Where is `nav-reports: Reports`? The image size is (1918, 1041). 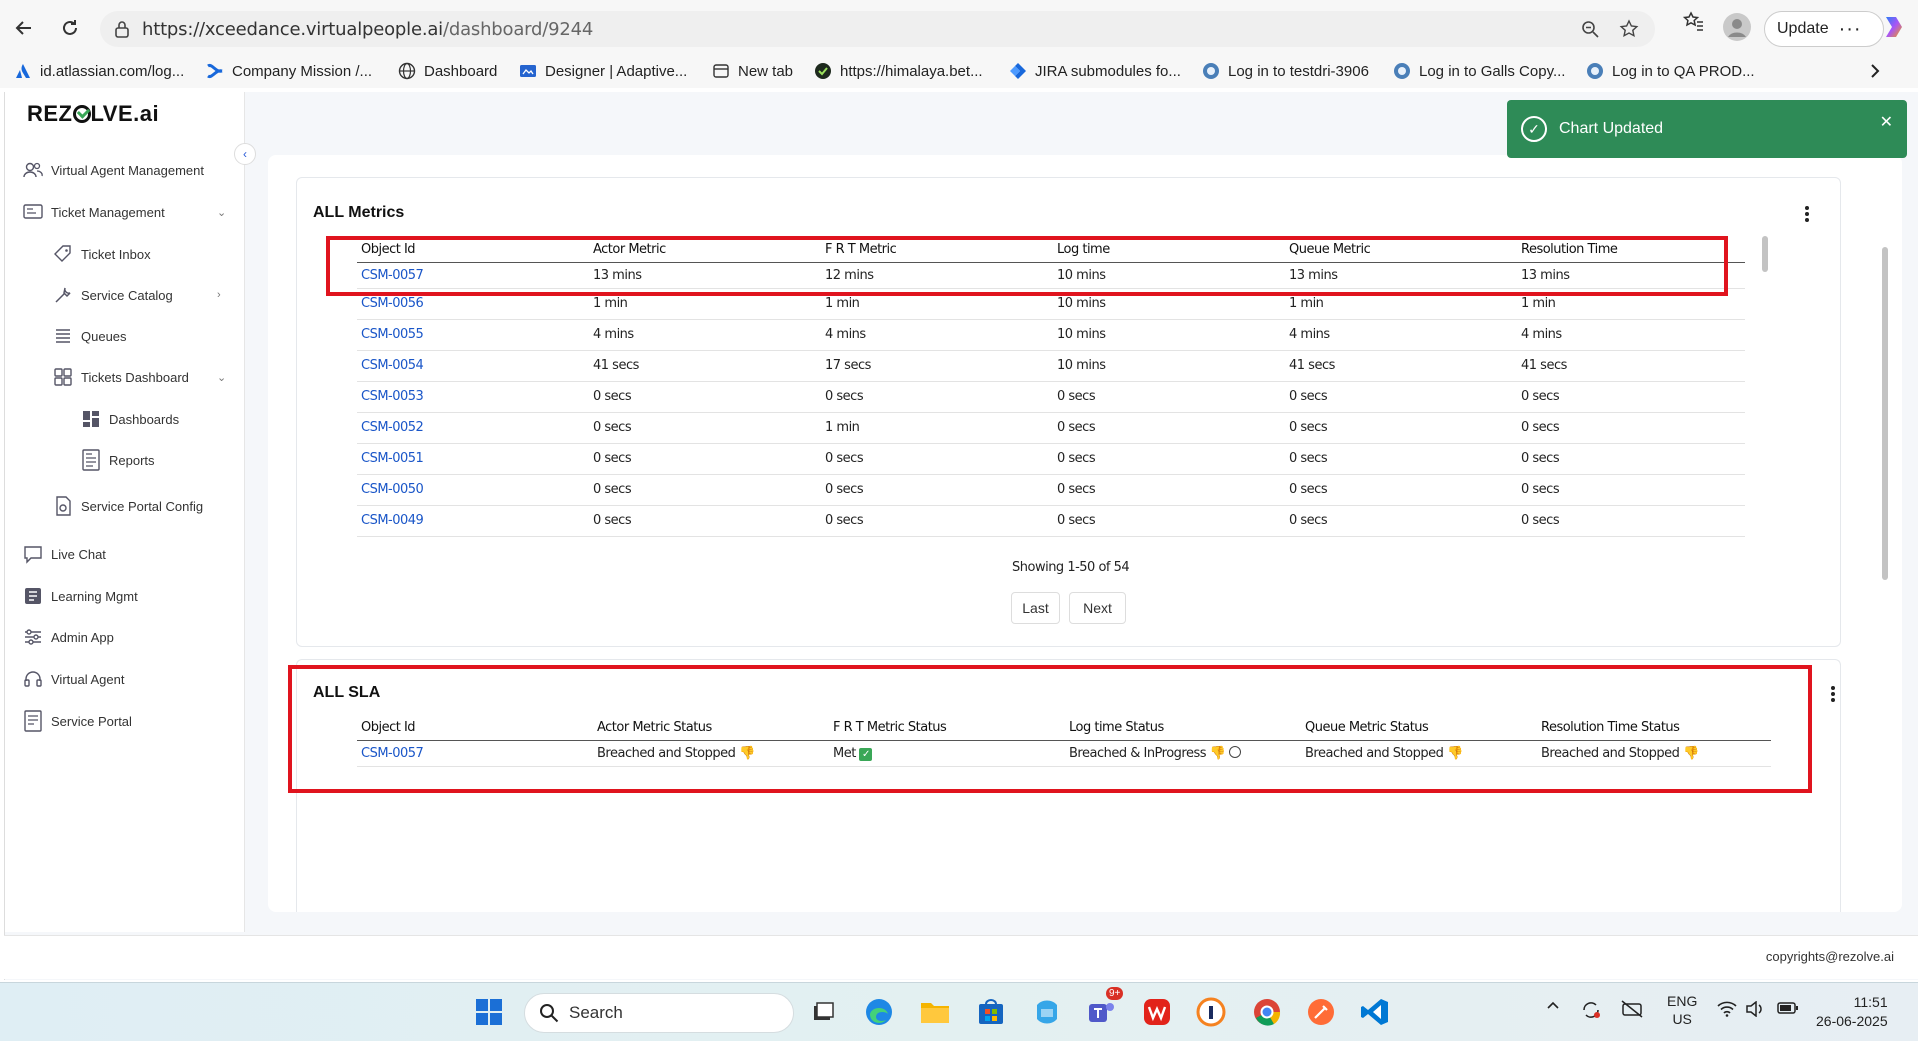 nav-reports: Reports is located at coordinates (118, 460).